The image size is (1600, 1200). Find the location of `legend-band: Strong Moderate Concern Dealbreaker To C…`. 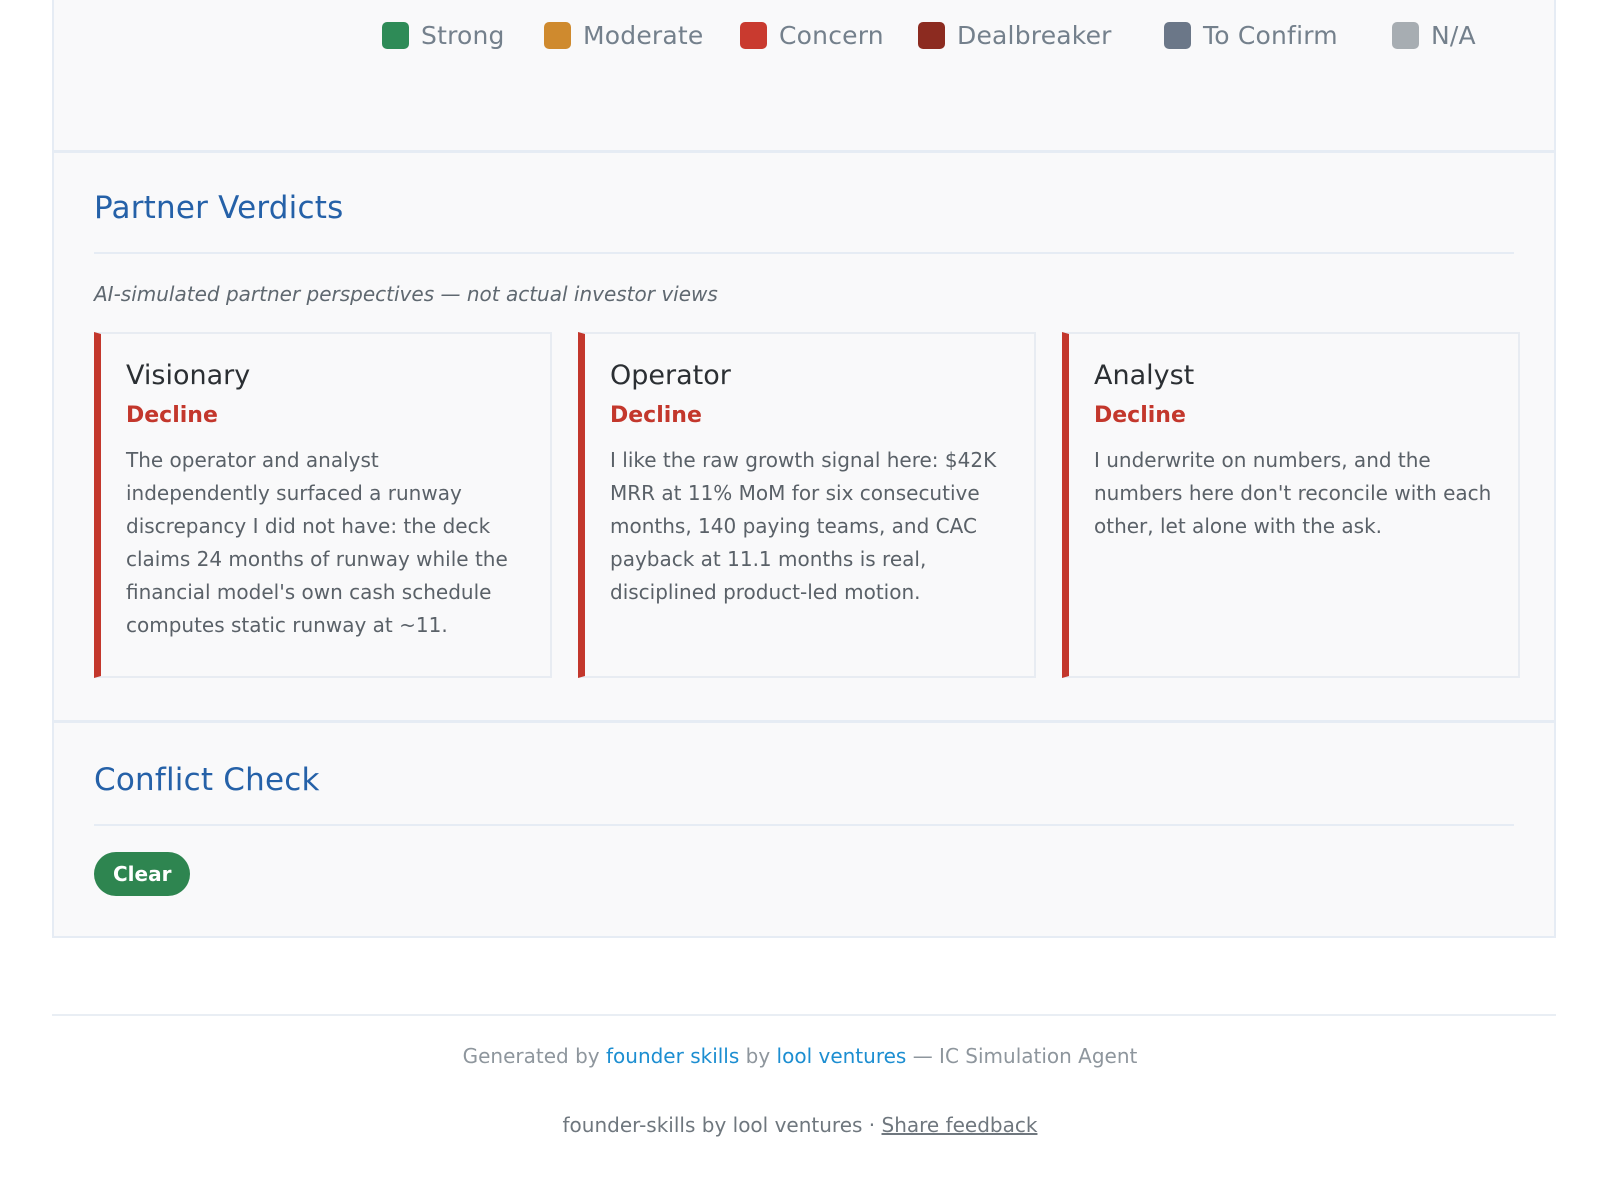

legend-band: Strong Moderate Concern Dealbreaker To C… is located at coordinates (804, 76).